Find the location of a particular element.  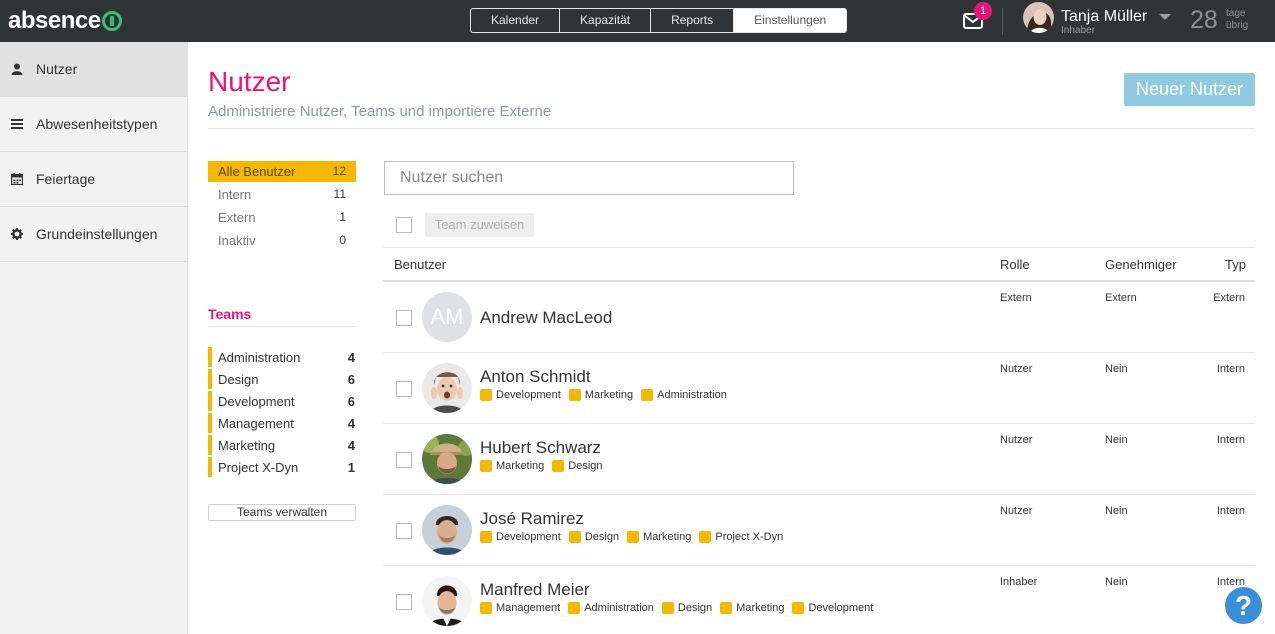

page-title: Nutzer is located at coordinates (249, 81).